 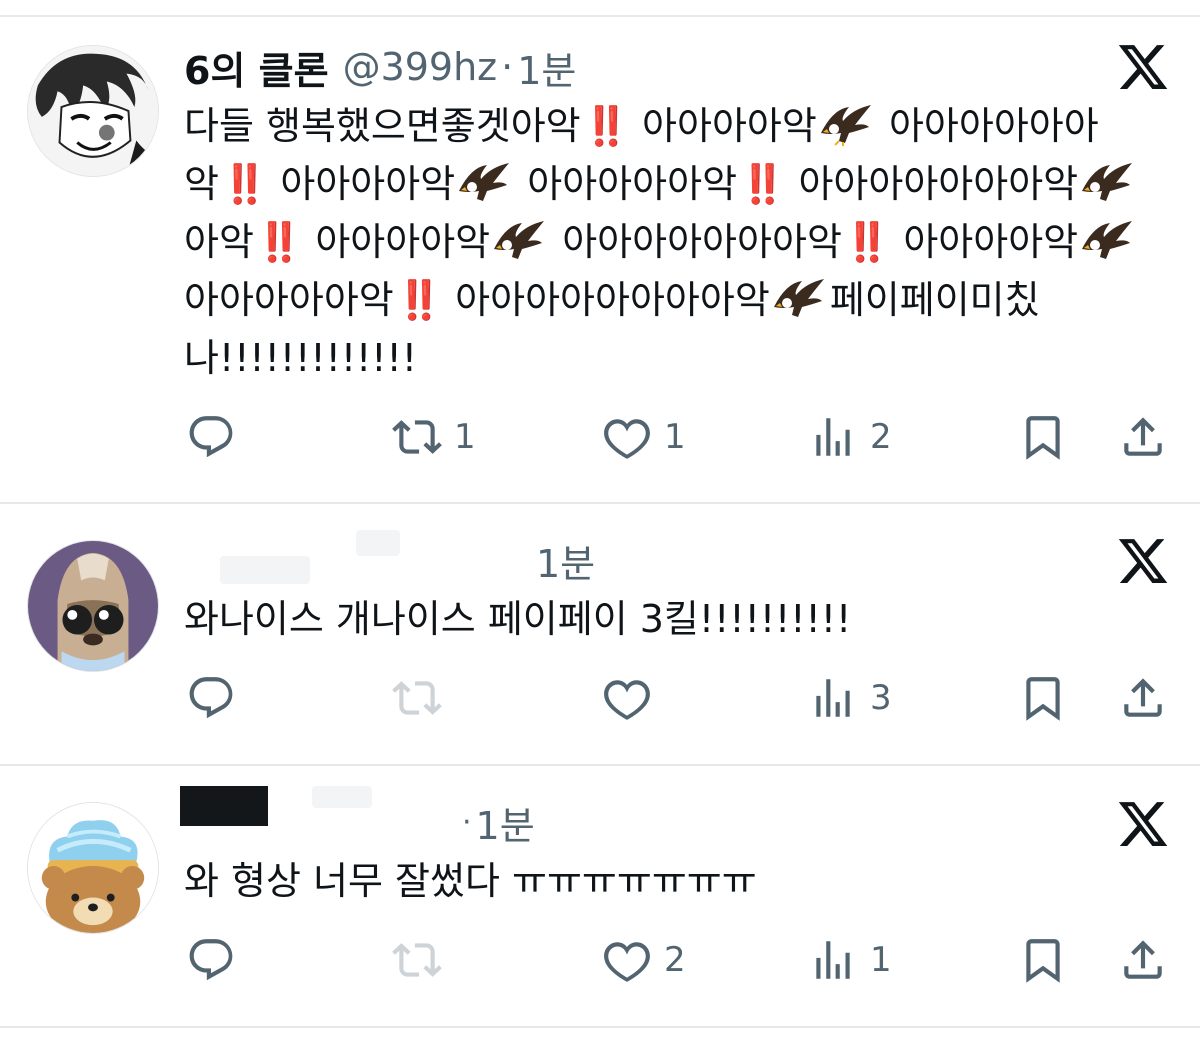 What do you see at coordinates (470, 881) in the screenshot?
I see `text-part: 와 형상 너무 잘썼다 ㅠㅠㅠㅠㅠㅠㅠ` at bounding box center [470, 881].